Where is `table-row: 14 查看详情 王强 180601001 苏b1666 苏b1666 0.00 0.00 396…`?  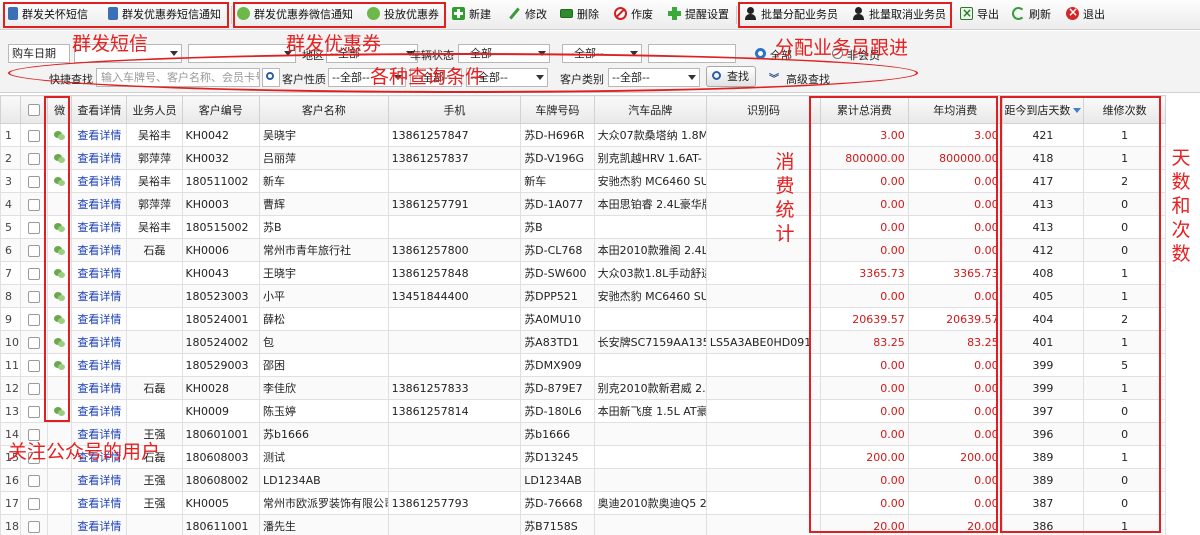 table-row: 14 查看详情 王强 180601001 苏b1666 苏b1666 0.00 0.00 396… is located at coordinates (583, 434).